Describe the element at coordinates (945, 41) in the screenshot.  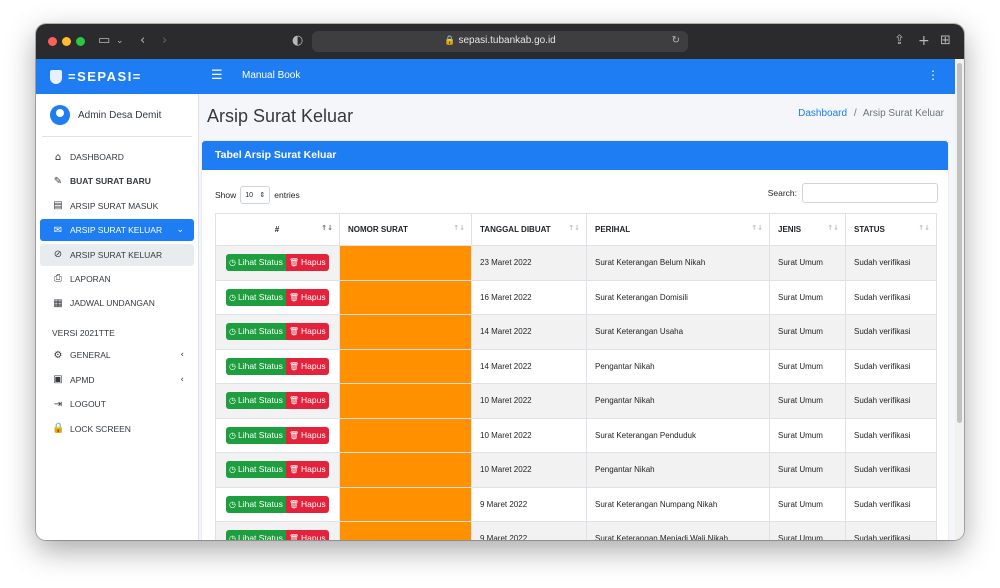
I see `tab-overview-icon: ⊞` at that location.